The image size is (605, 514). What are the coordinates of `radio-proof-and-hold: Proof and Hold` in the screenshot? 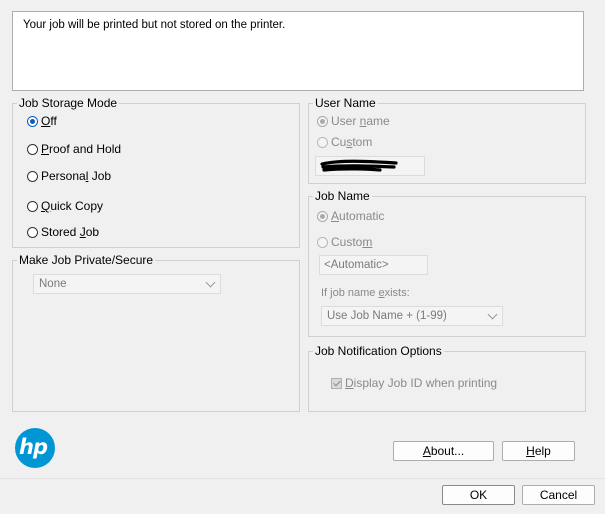 It's located at (74, 149).